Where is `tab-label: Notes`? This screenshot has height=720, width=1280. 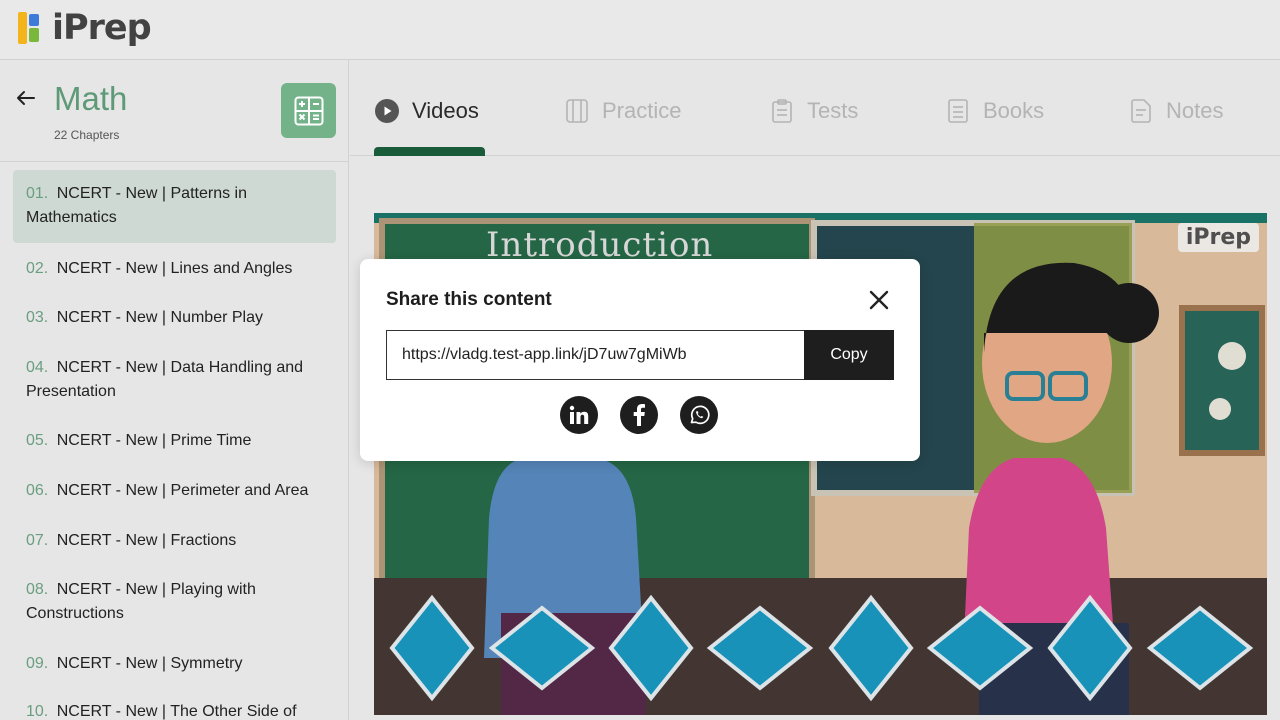
tab-label: Notes is located at coordinates (1195, 110).